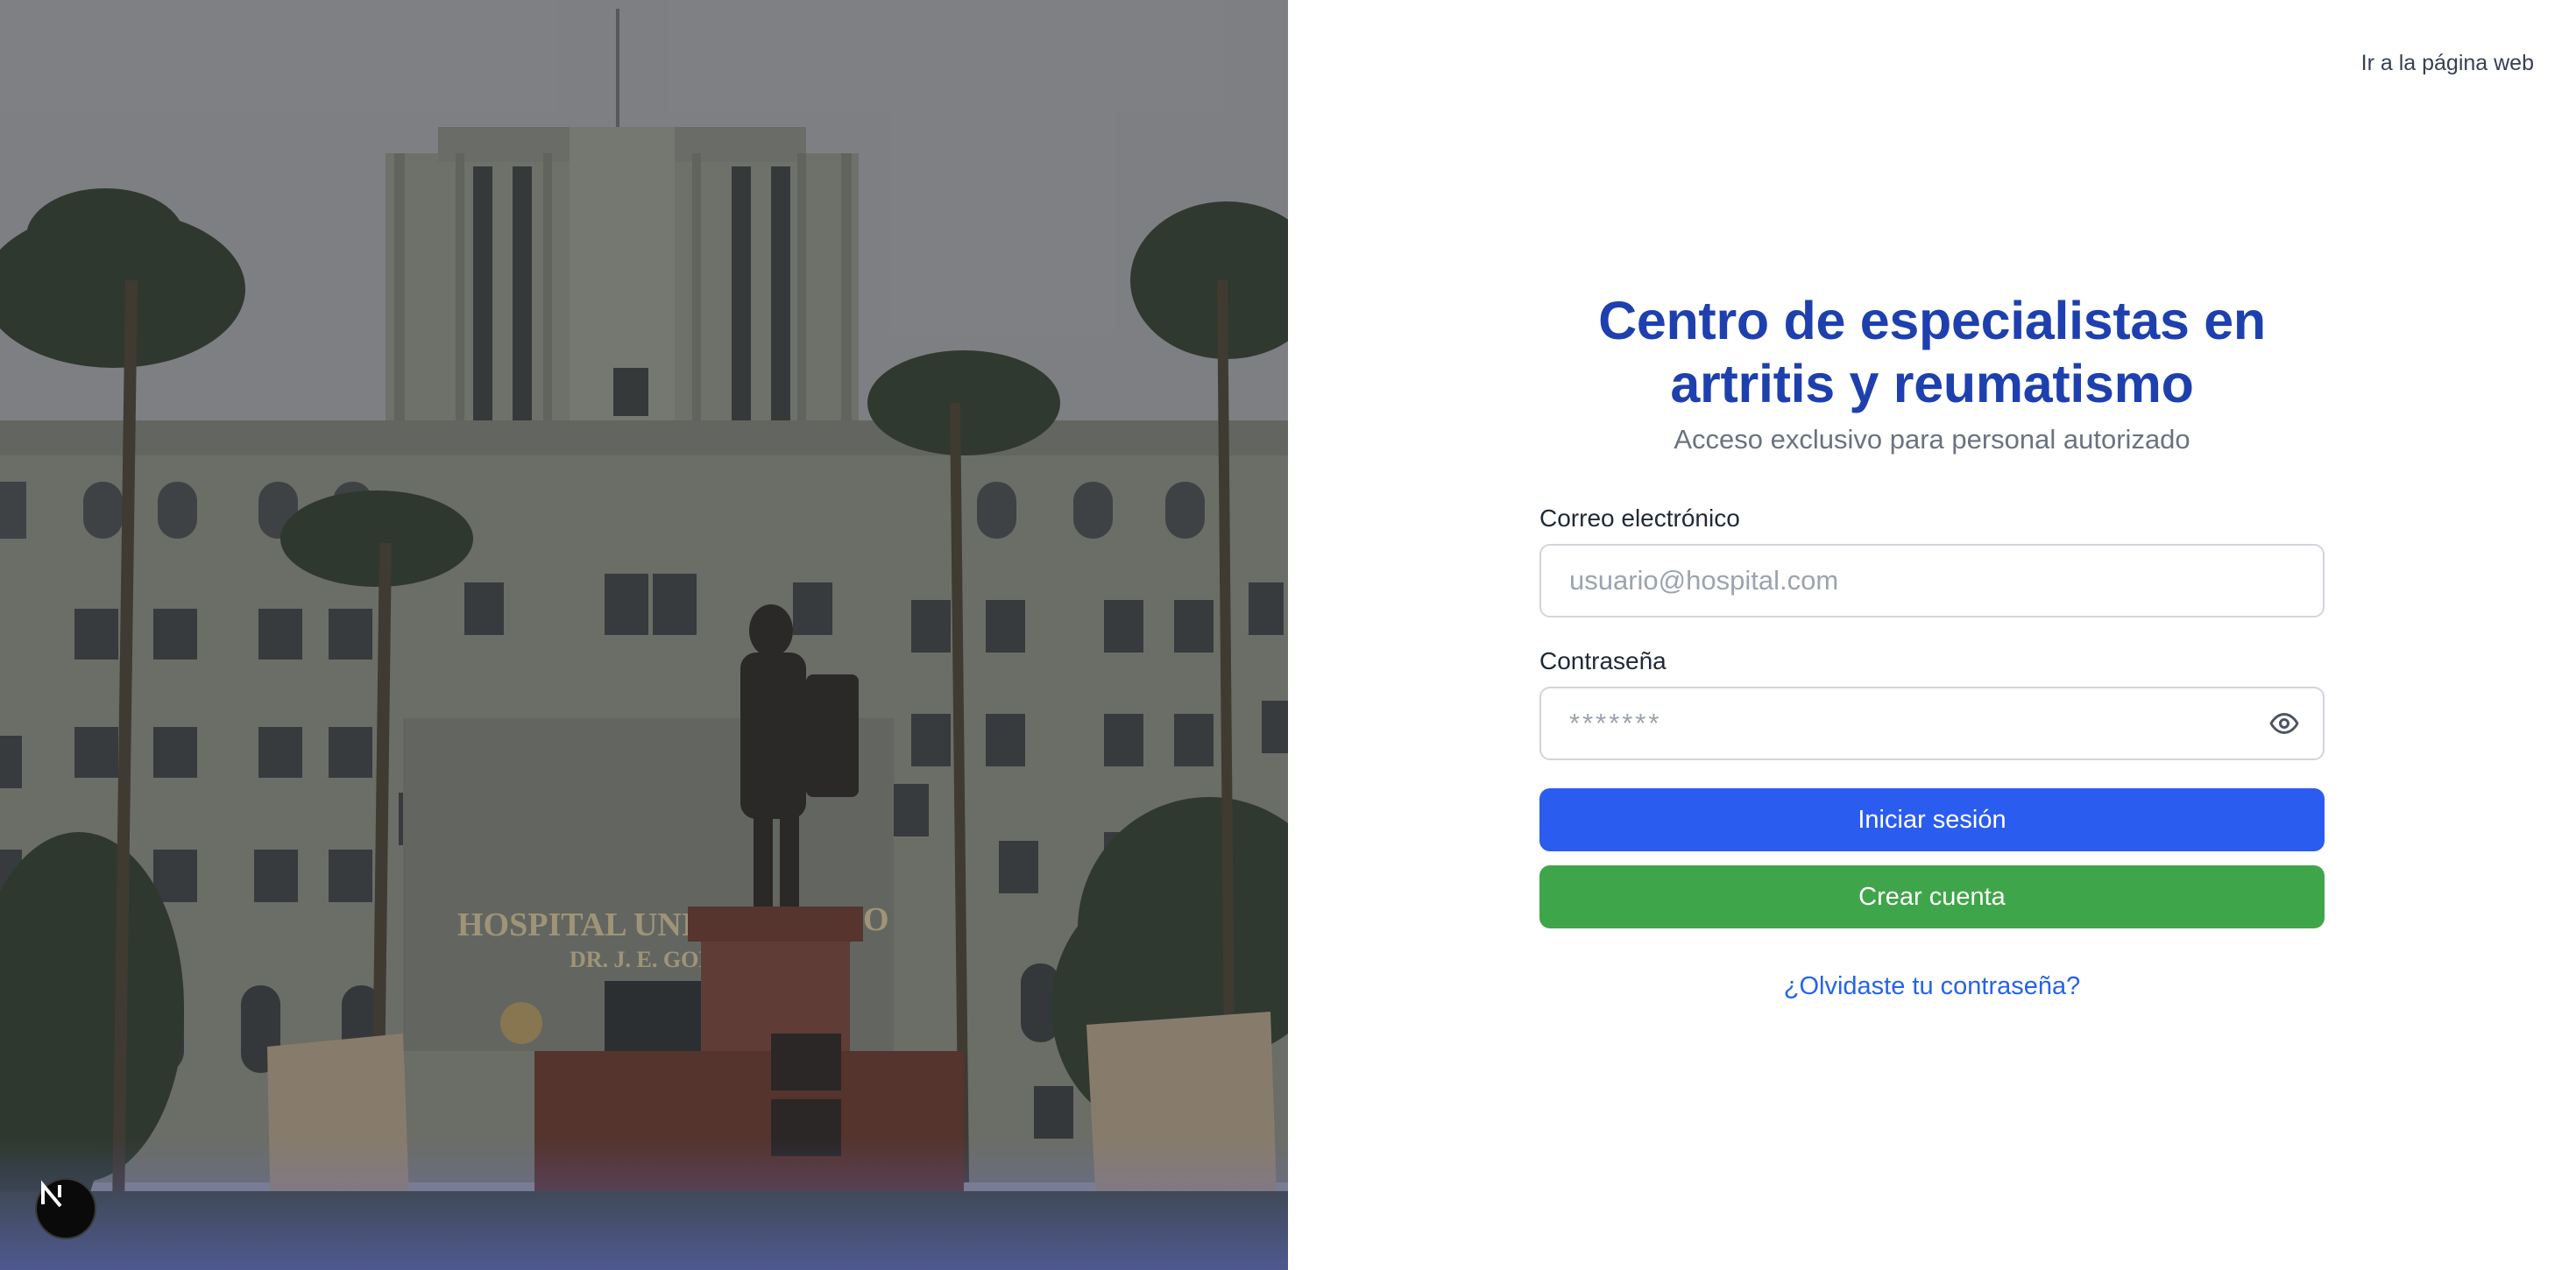 Image resolution: width=2576 pixels, height=1270 pixels. I want to click on create-account-button: Crear cuenta, so click(1932, 896).